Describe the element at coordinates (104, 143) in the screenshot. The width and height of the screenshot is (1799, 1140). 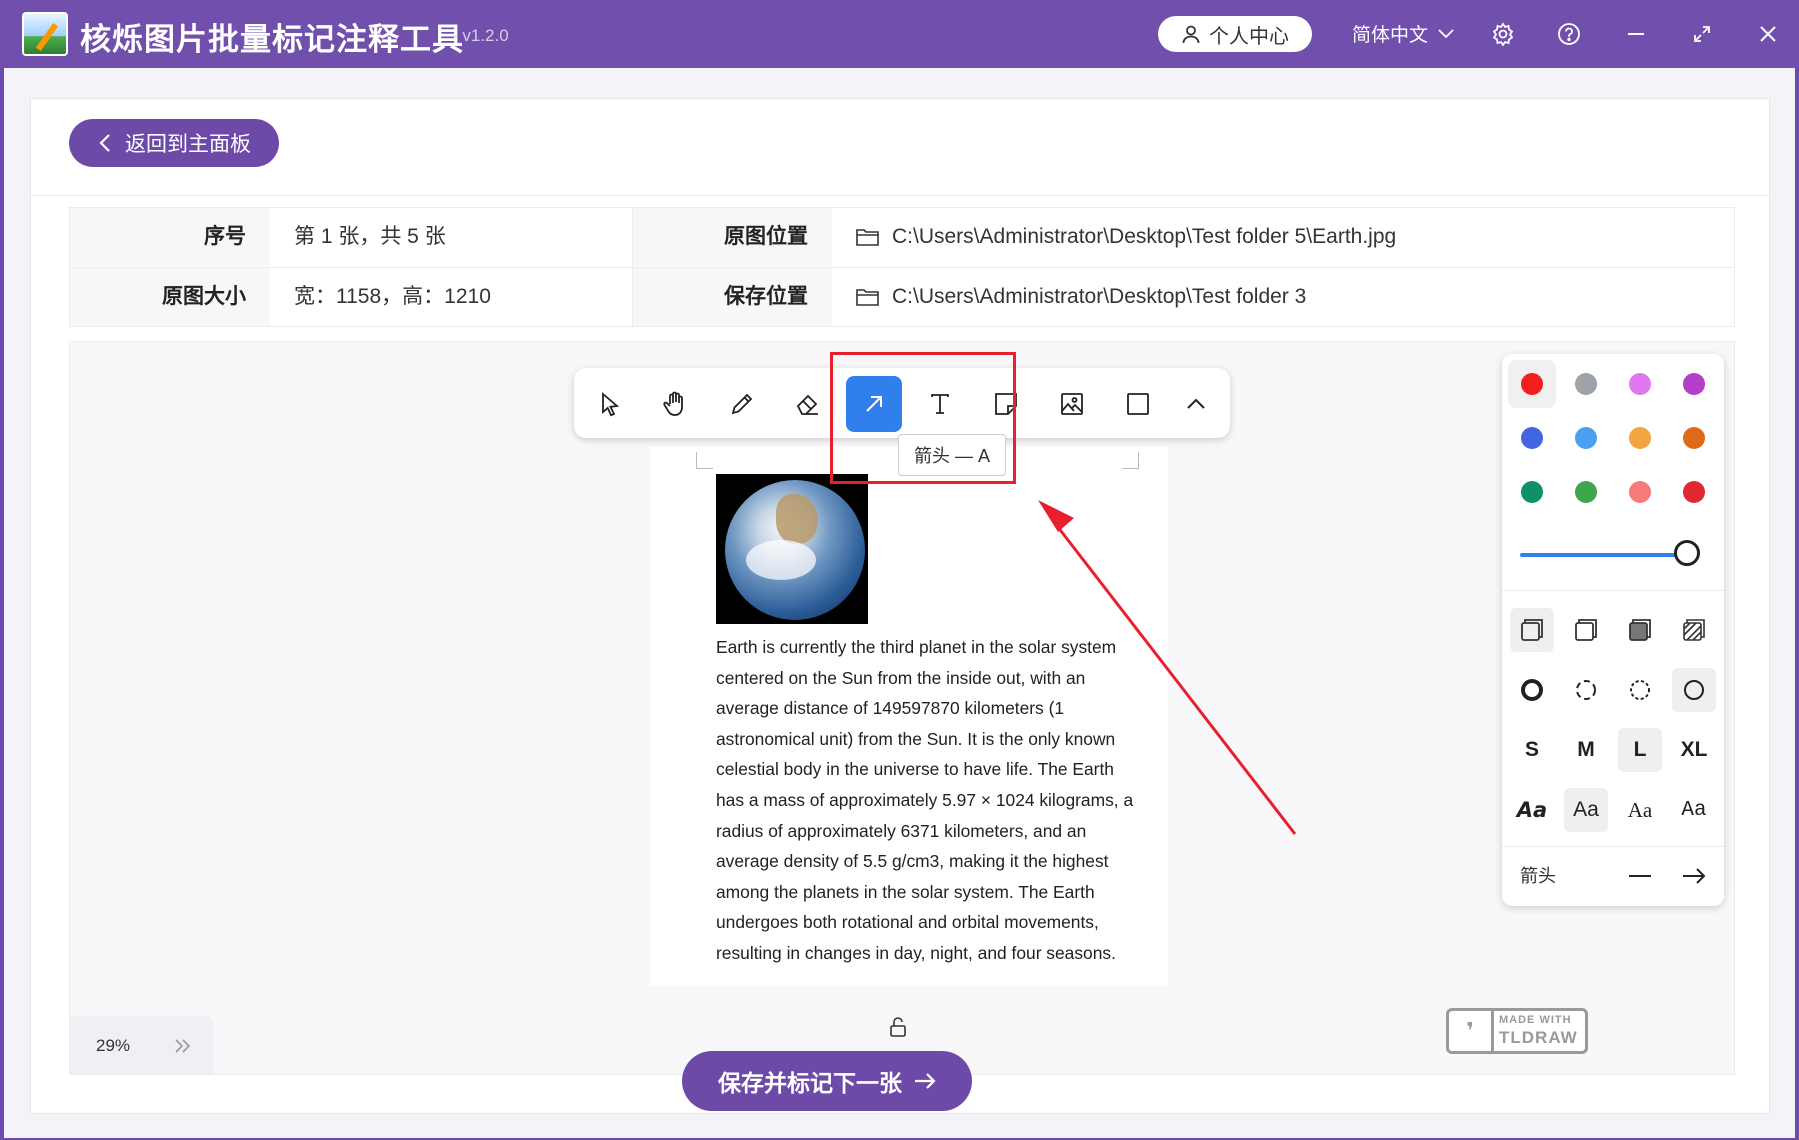
I see `chevron-left-icon` at that location.